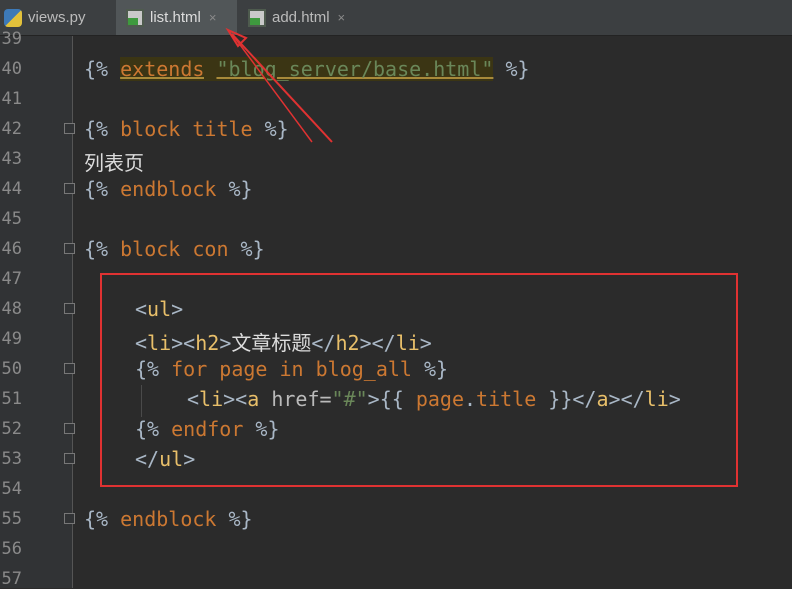 Image resolution: width=792 pixels, height=589 pixels. I want to click on annotation-arrow, so click(279, 85).